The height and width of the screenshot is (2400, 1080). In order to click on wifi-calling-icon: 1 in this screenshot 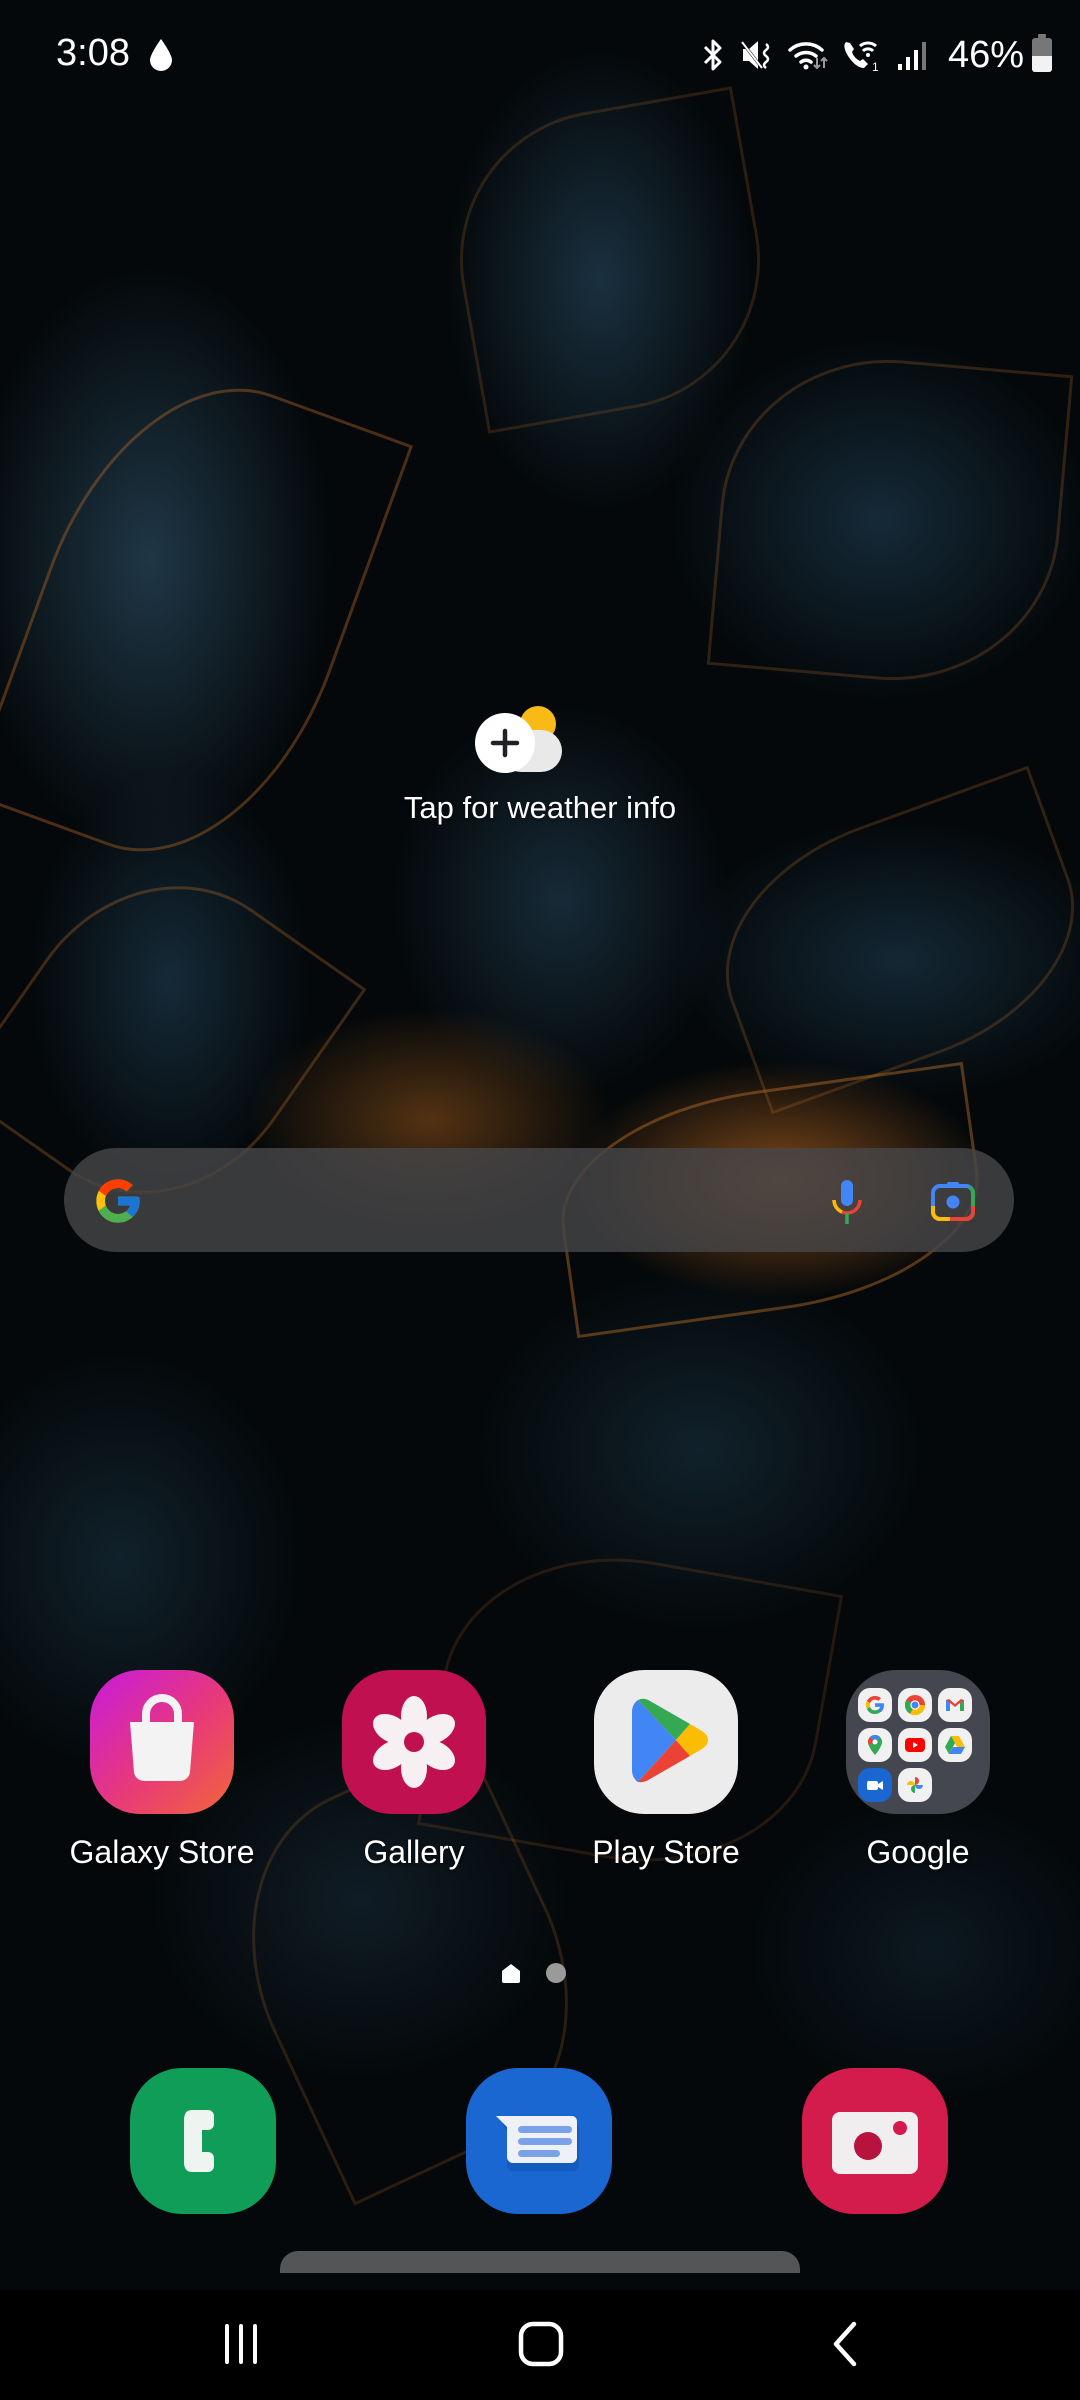, I will do `click(861, 56)`.